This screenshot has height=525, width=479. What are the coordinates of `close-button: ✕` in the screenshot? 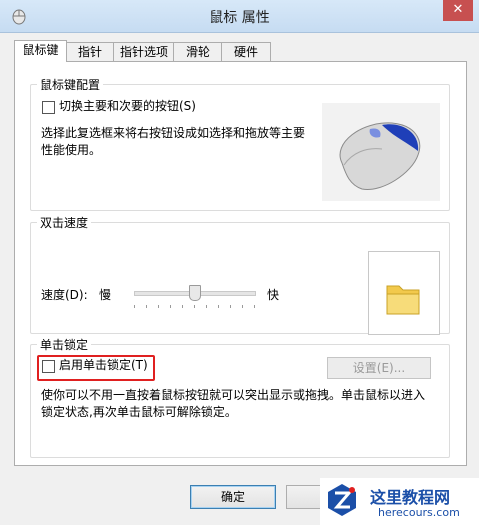 It's located at (458, 10).